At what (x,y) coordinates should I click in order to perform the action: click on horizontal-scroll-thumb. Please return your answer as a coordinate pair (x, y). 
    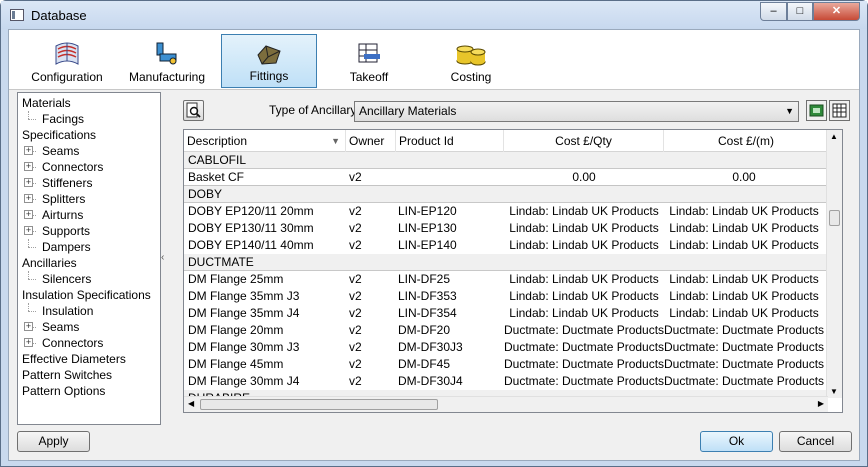
    Looking at the image, I should click on (319, 404).